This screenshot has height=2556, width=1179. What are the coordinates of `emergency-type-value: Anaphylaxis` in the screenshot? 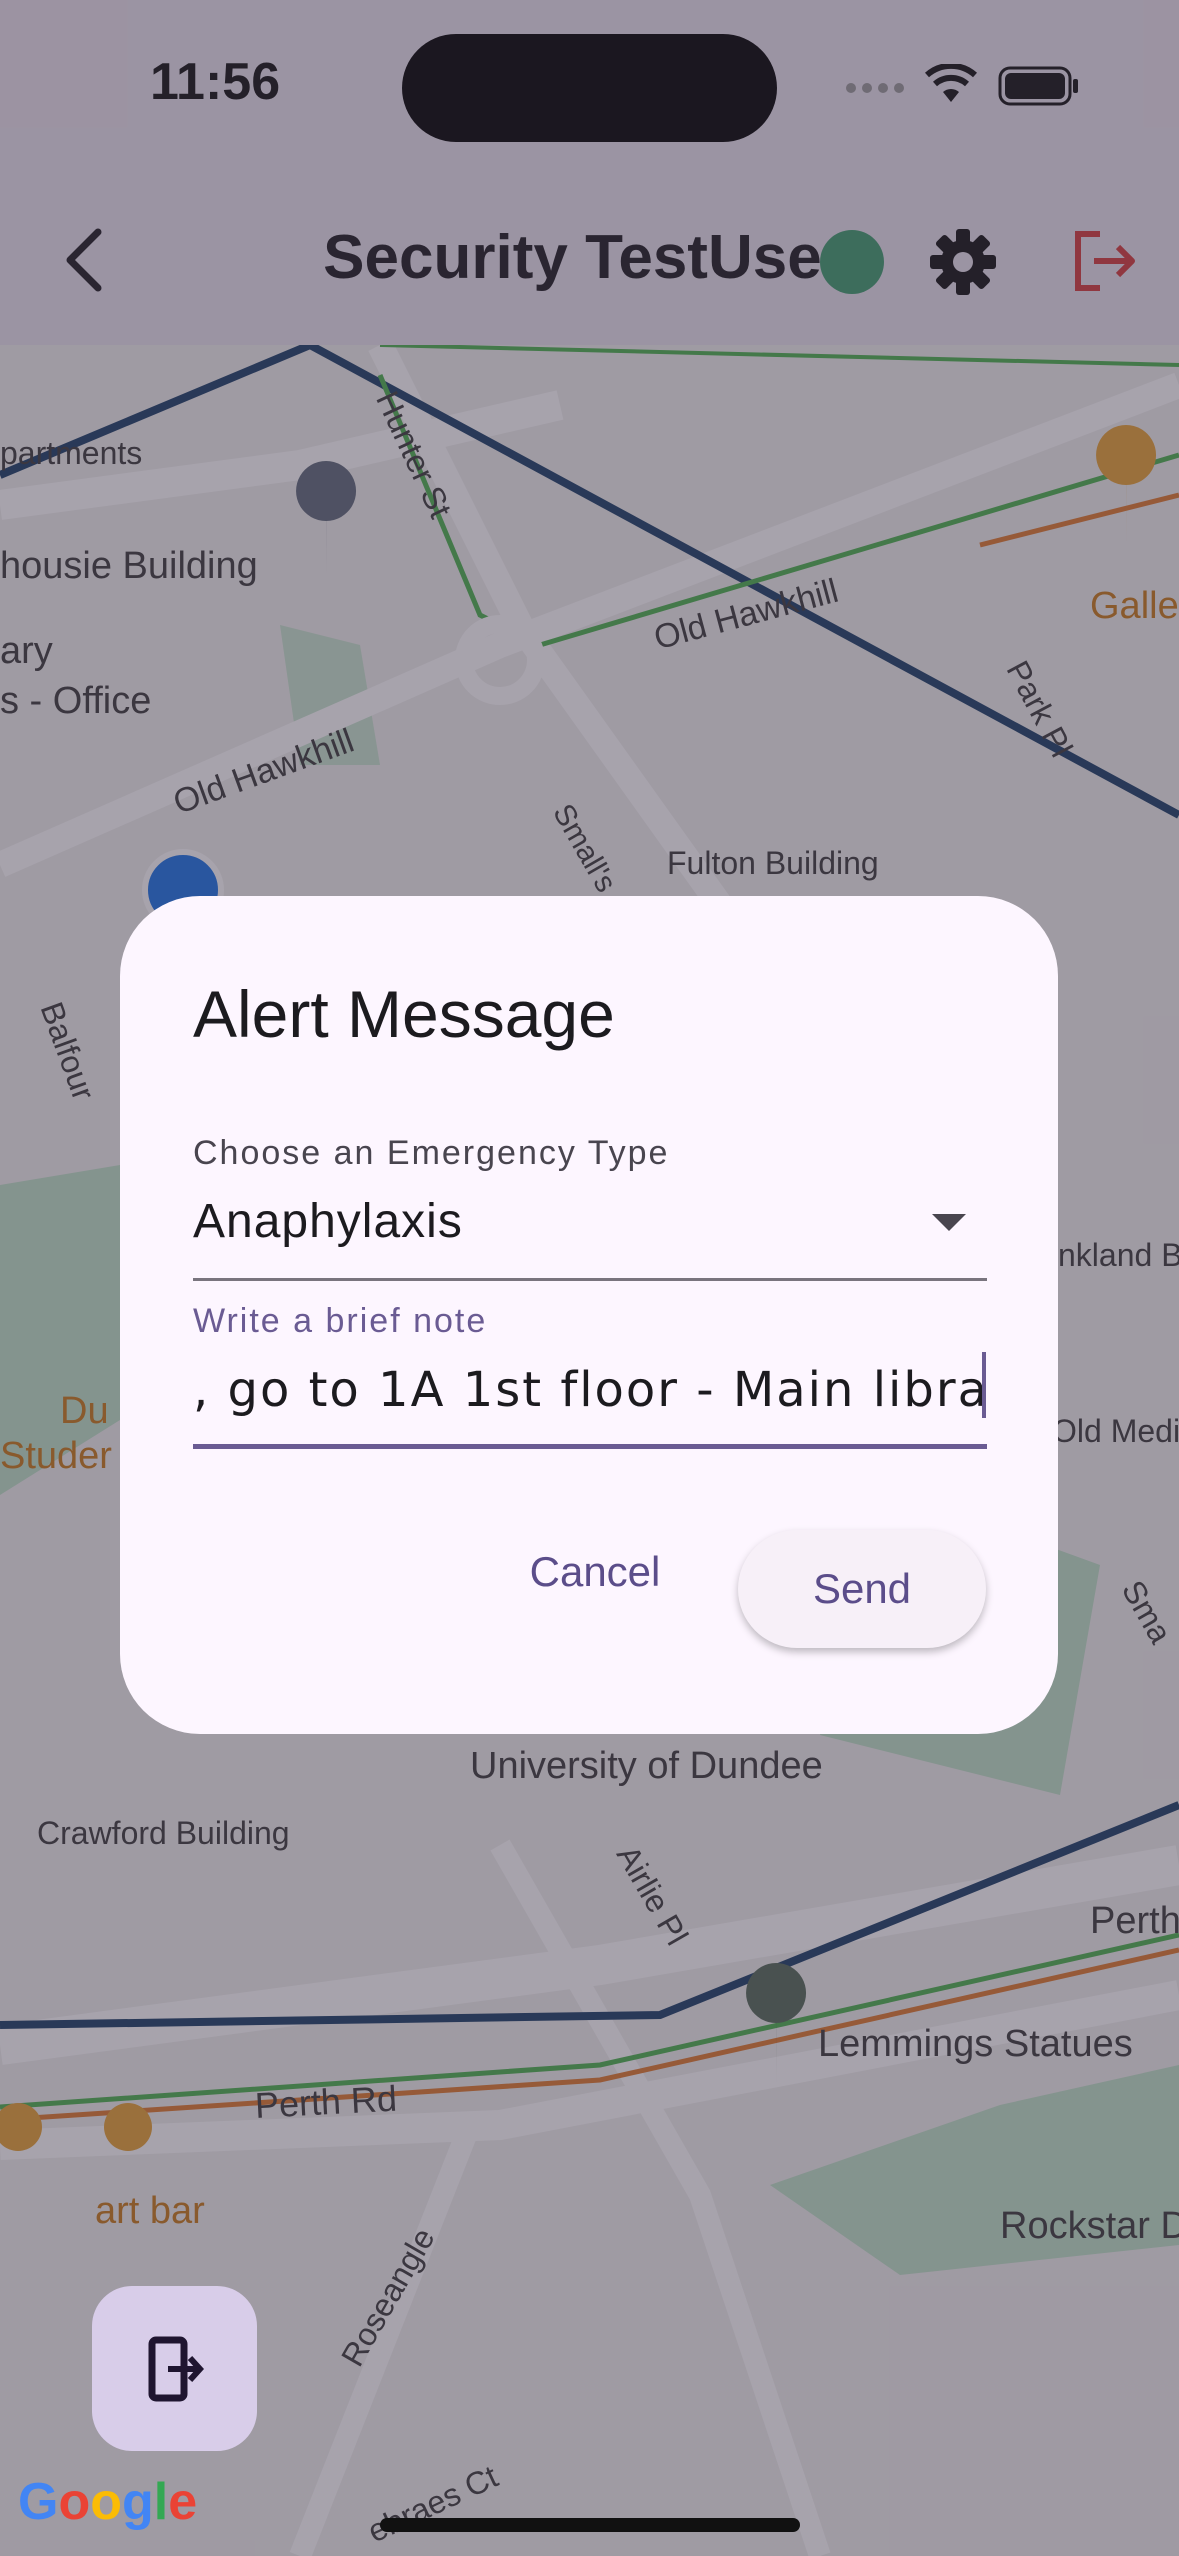 It's located at (328, 1221).